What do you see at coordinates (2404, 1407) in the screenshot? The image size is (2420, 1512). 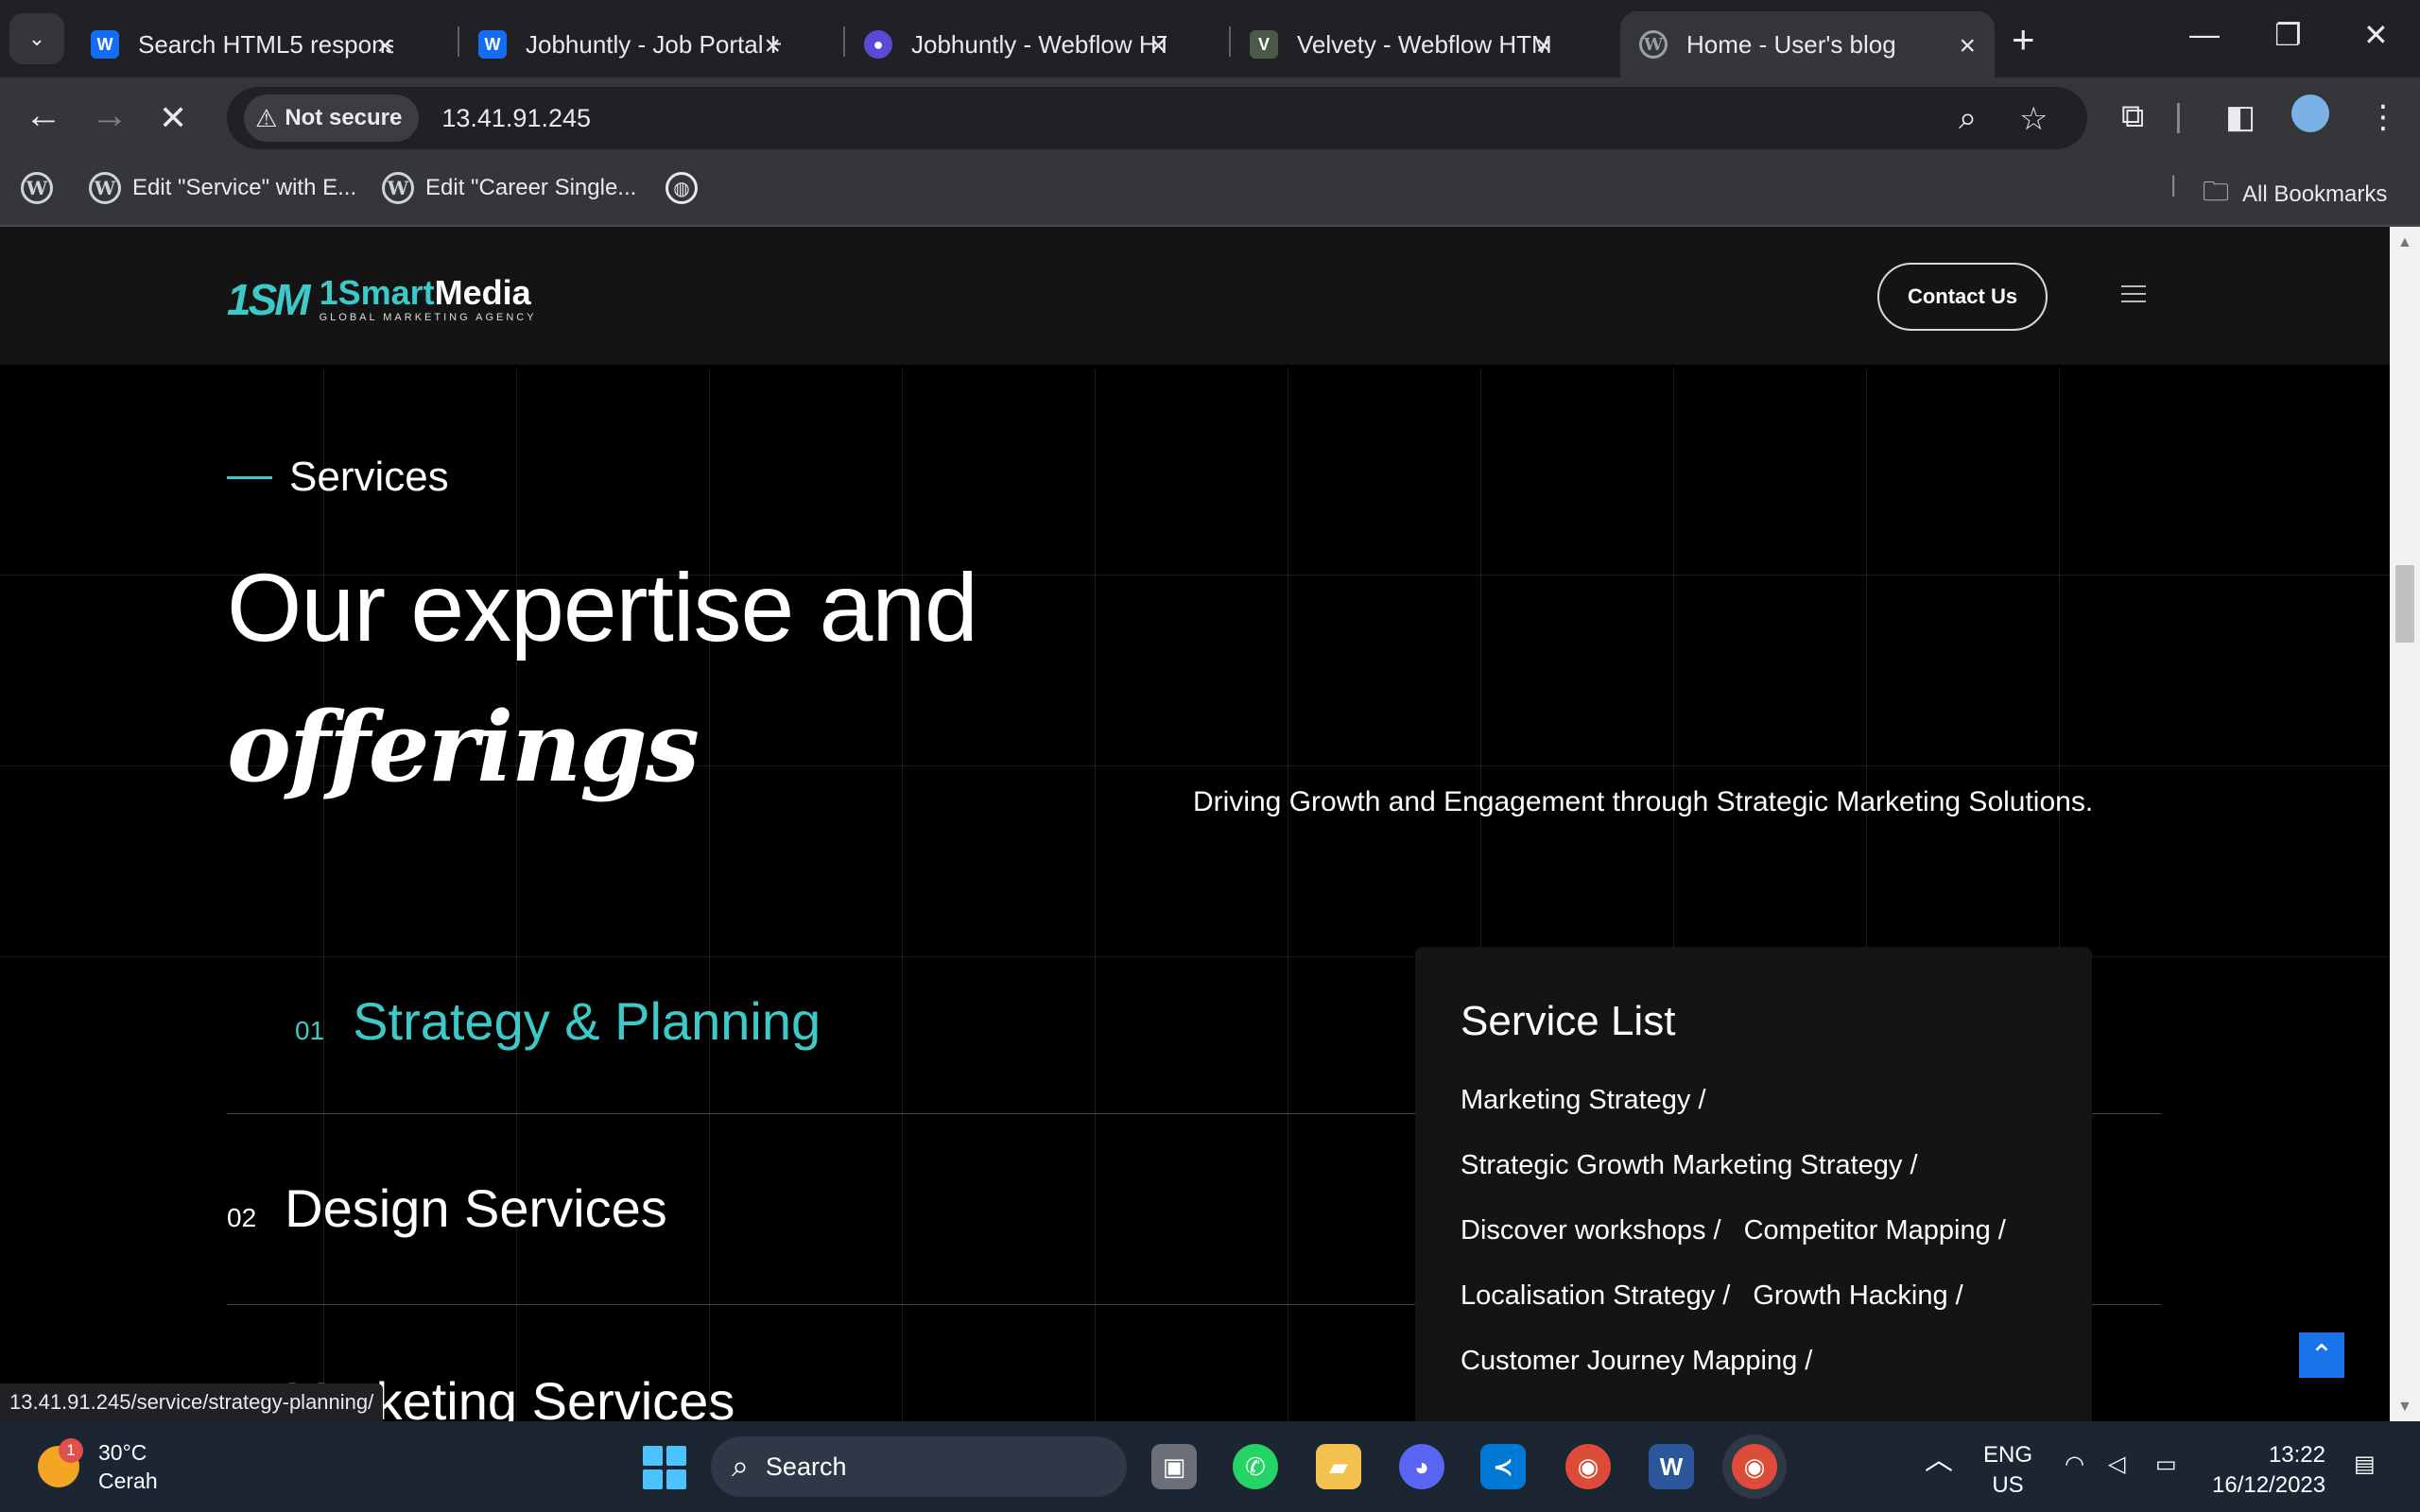 I see `scroll-down-arrow-icon: ▼` at bounding box center [2404, 1407].